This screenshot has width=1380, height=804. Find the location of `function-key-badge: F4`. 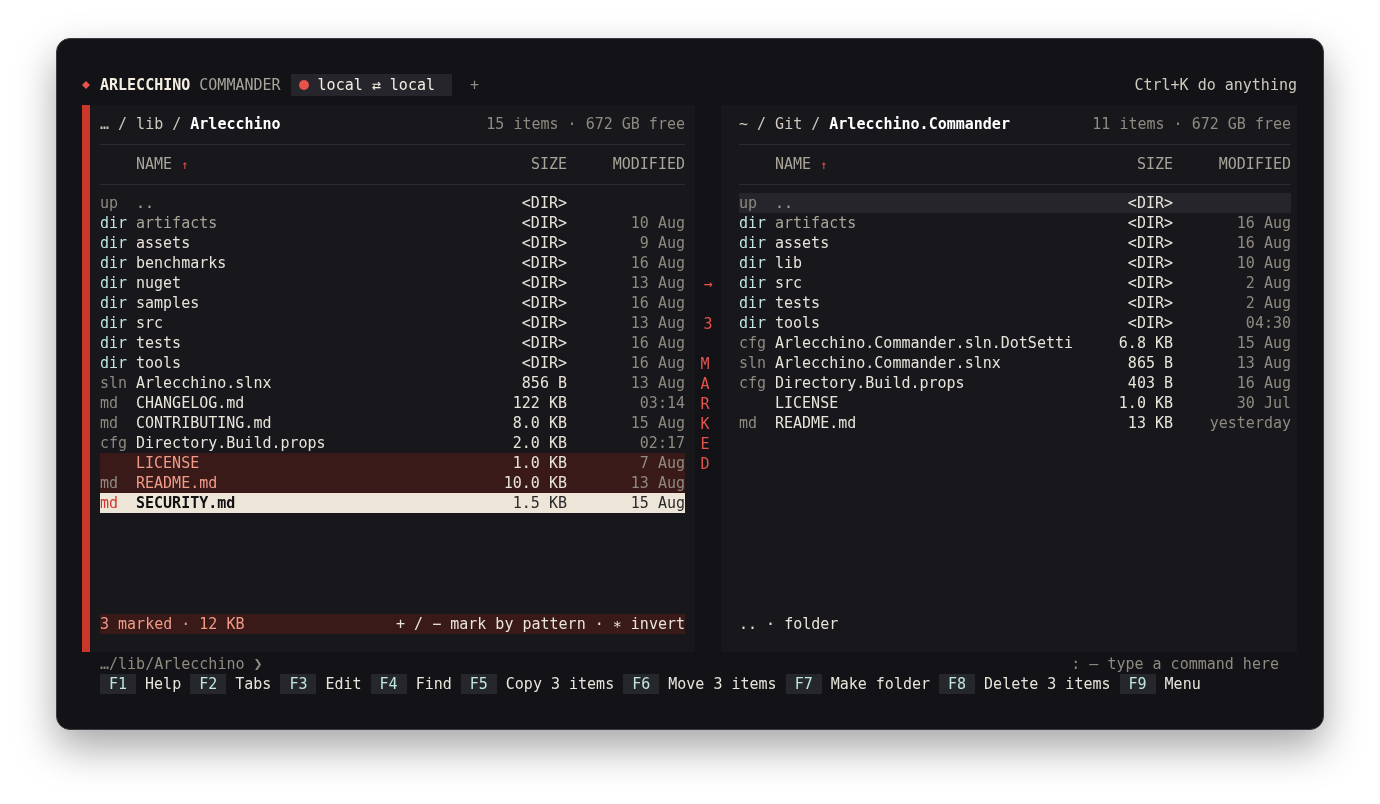

function-key-badge: F4 is located at coordinates (388, 684).